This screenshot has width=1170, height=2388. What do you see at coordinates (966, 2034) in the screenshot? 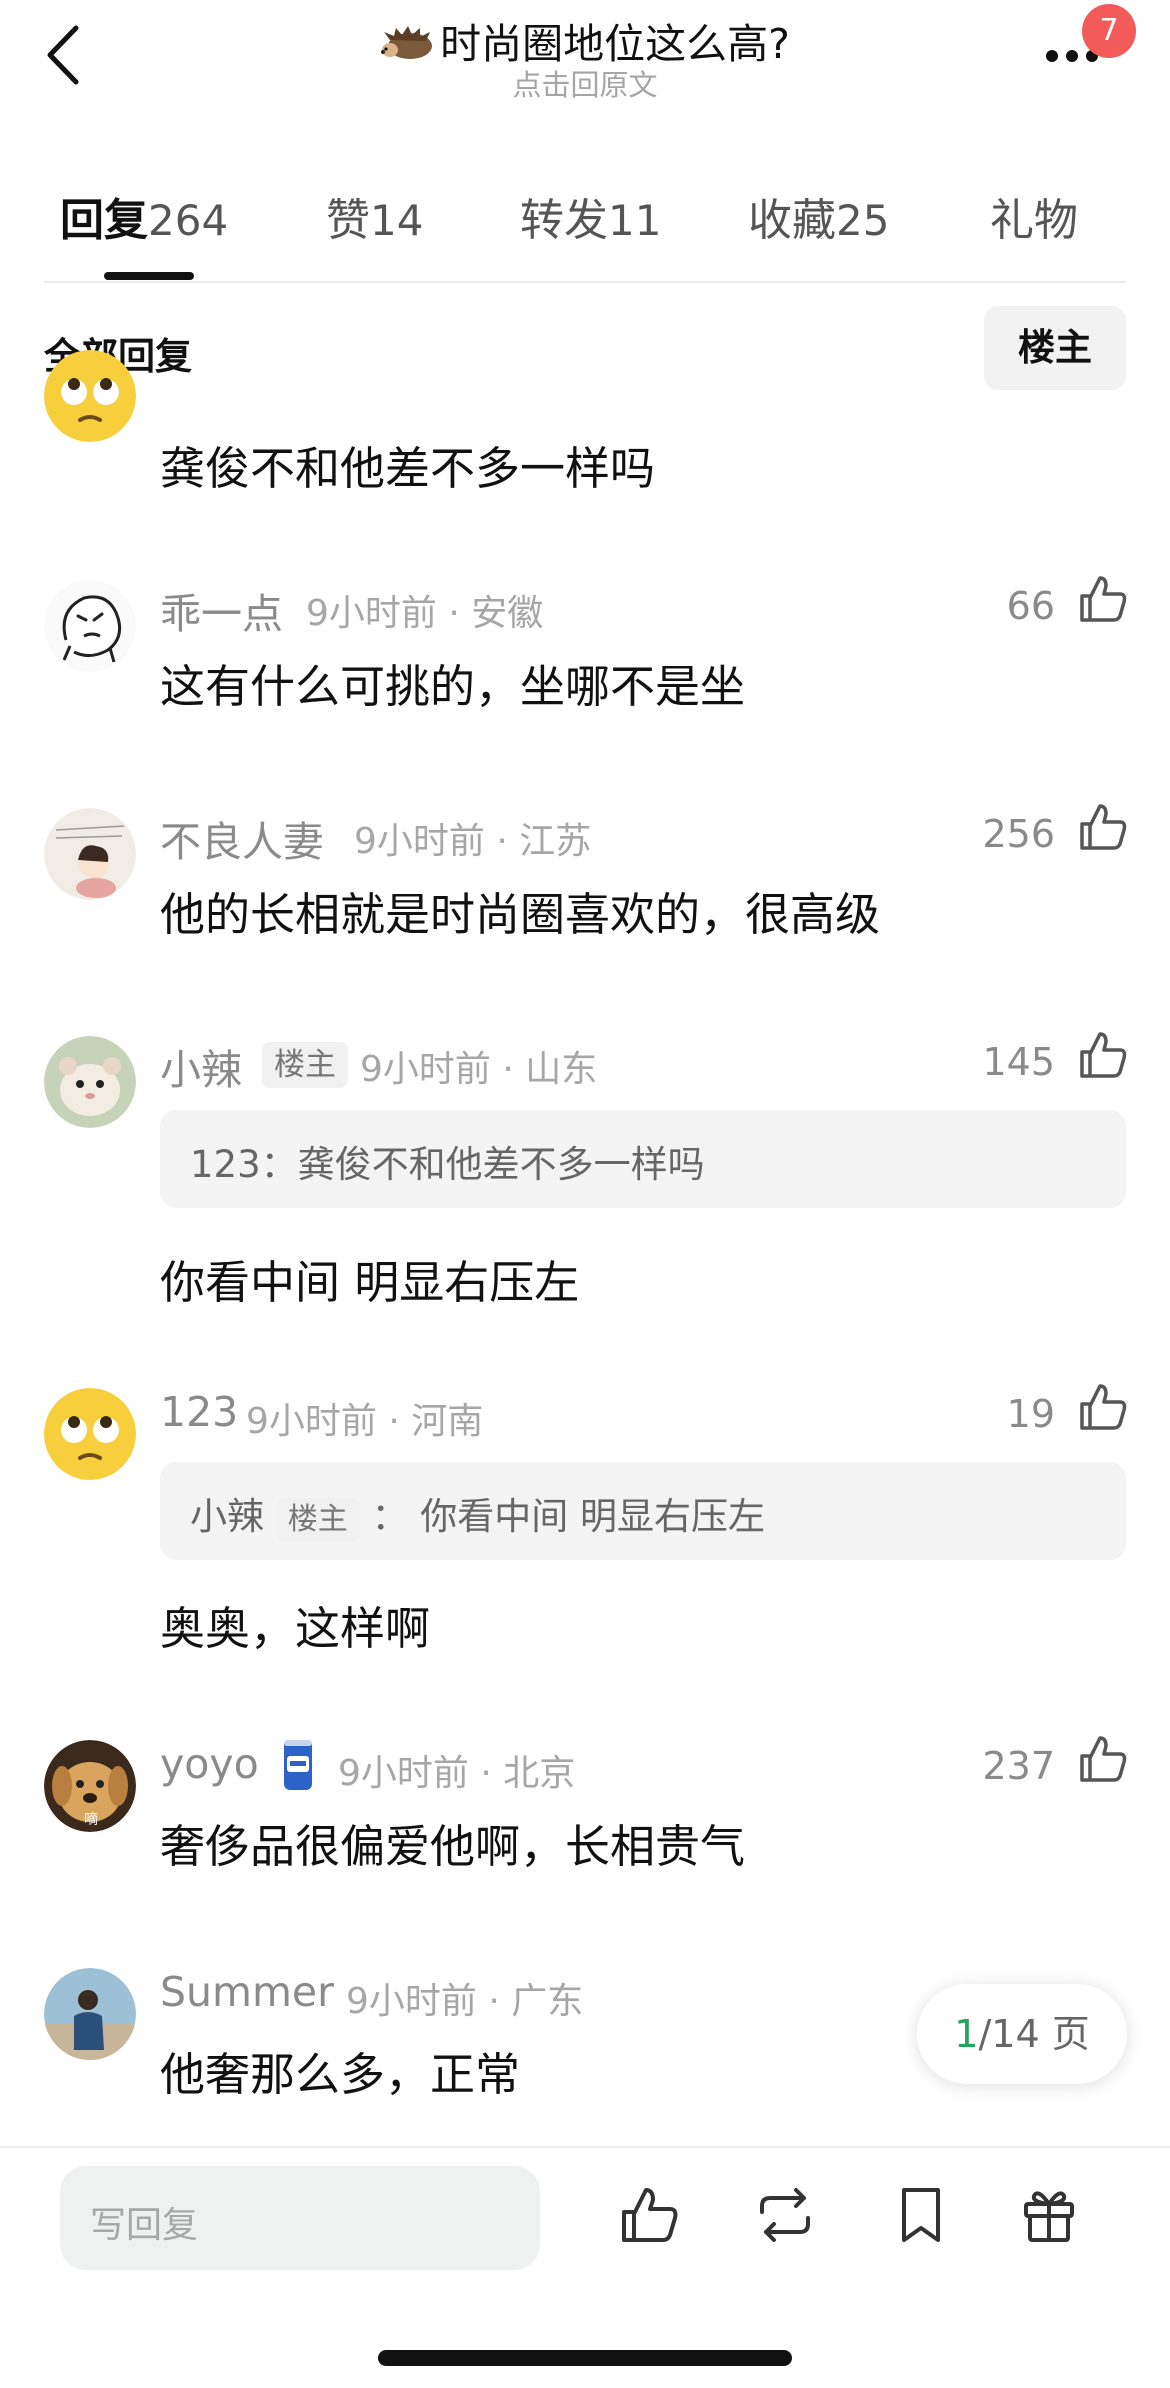
I see `current-page: 1` at bounding box center [966, 2034].